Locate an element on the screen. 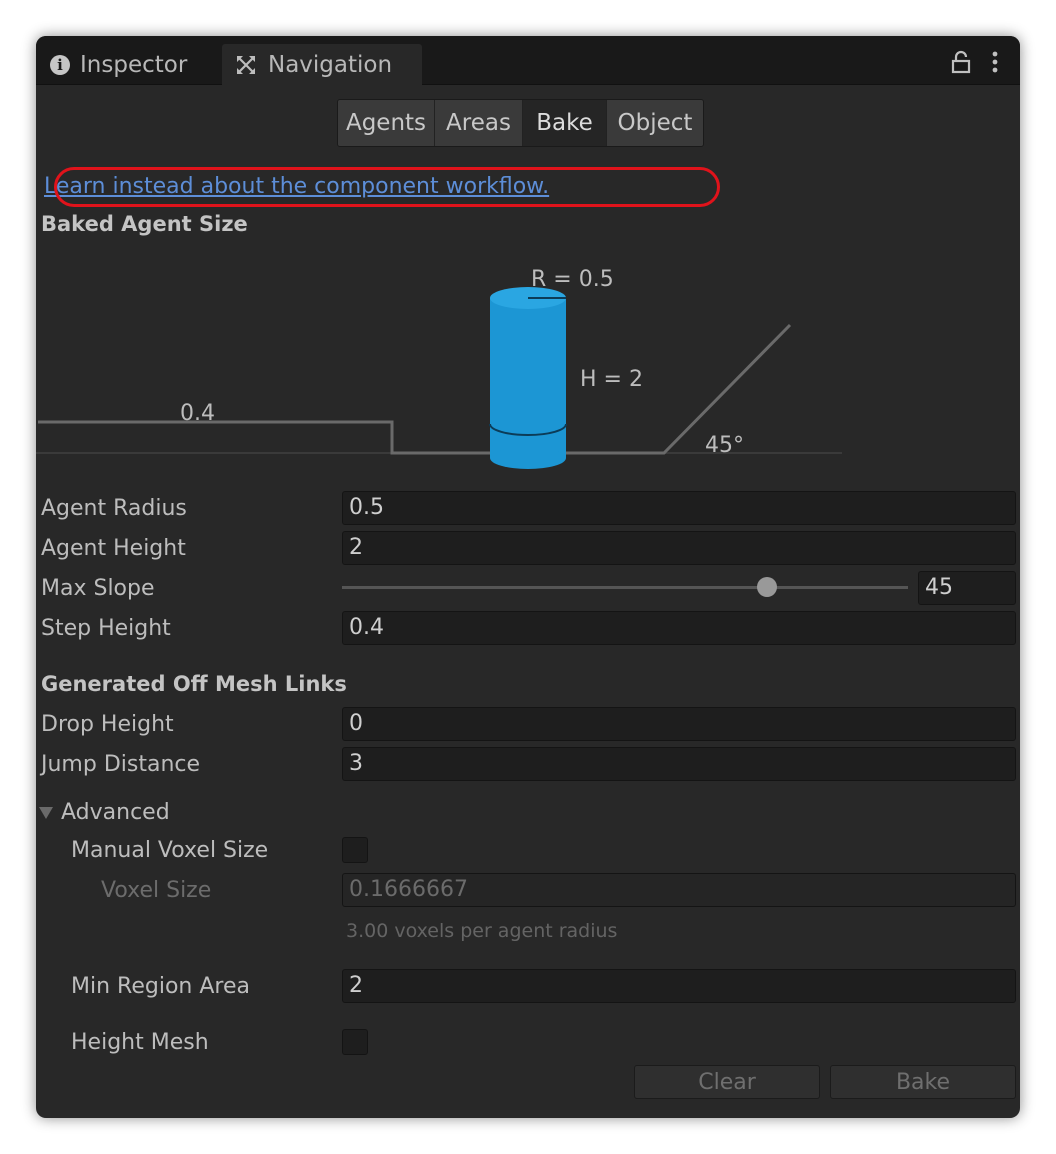  tab-bar: i Inspector Navigation is located at coordinates (528, 60).